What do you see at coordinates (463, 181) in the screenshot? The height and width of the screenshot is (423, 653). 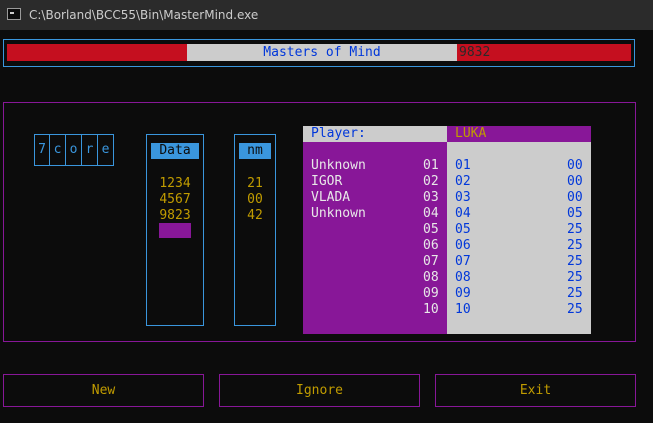 I see `score-index: 02` at bounding box center [463, 181].